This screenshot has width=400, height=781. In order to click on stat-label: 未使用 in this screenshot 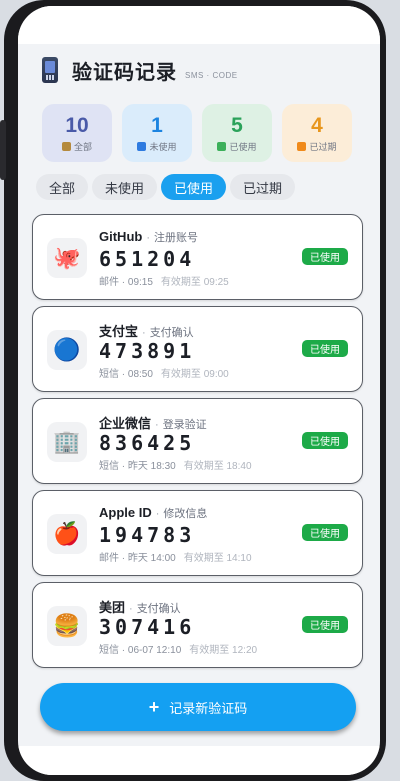, I will do `click(163, 146)`.